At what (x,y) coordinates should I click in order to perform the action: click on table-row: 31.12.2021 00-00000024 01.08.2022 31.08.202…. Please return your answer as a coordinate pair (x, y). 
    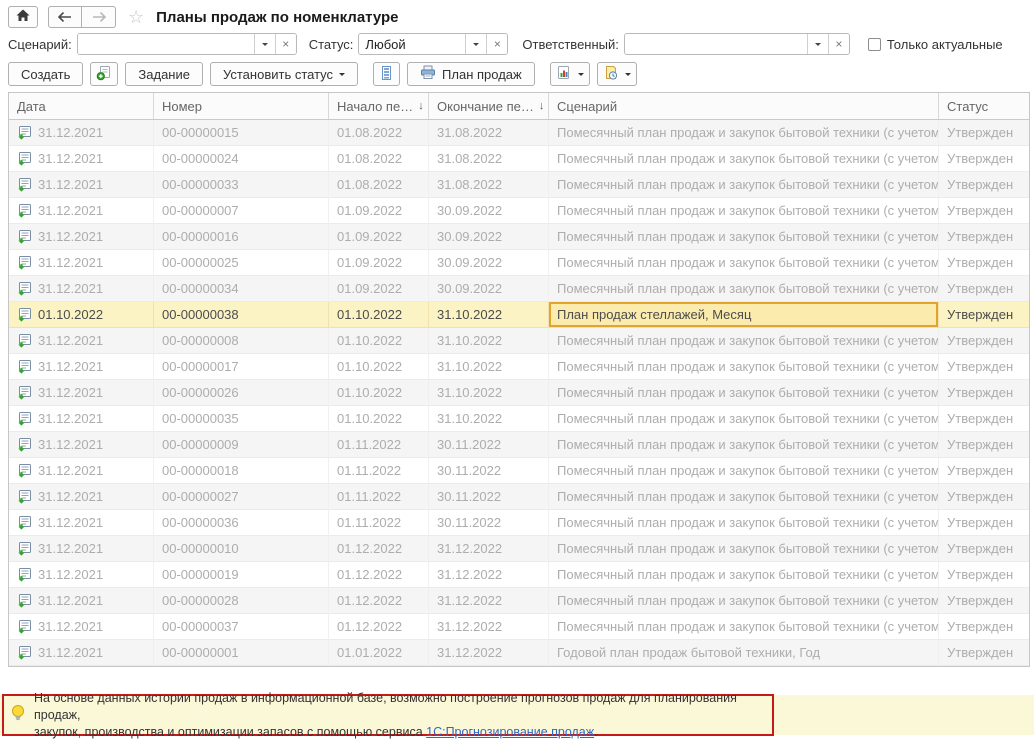
    Looking at the image, I should click on (519, 159).